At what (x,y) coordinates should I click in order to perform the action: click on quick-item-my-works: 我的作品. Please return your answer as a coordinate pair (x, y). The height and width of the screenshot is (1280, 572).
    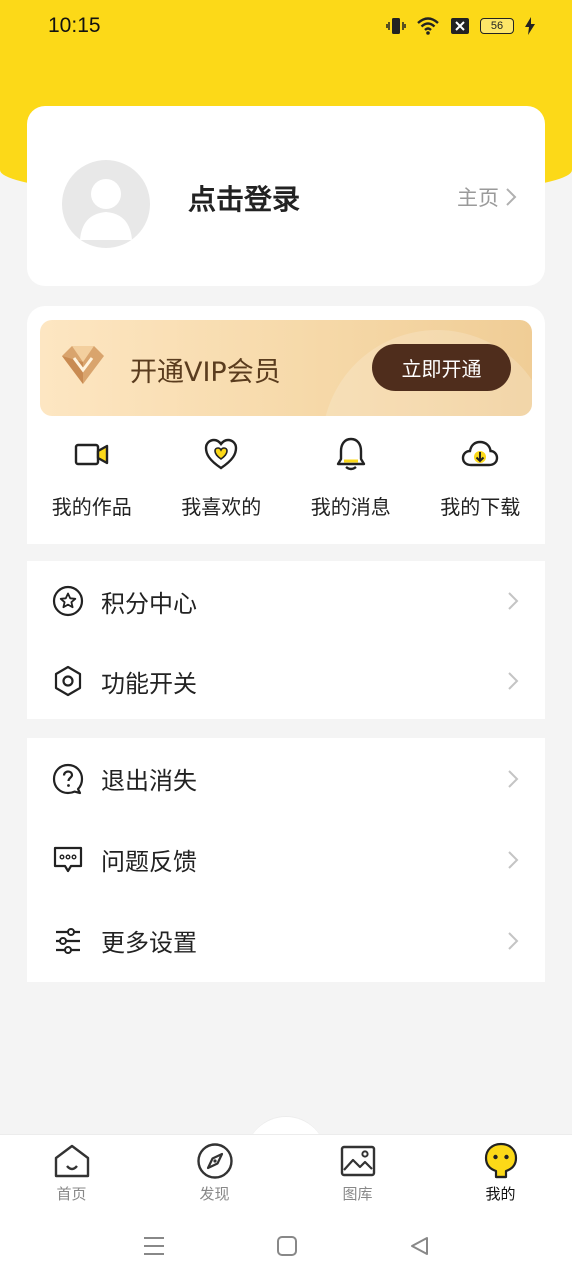
    Looking at the image, I should click on (92, 477).